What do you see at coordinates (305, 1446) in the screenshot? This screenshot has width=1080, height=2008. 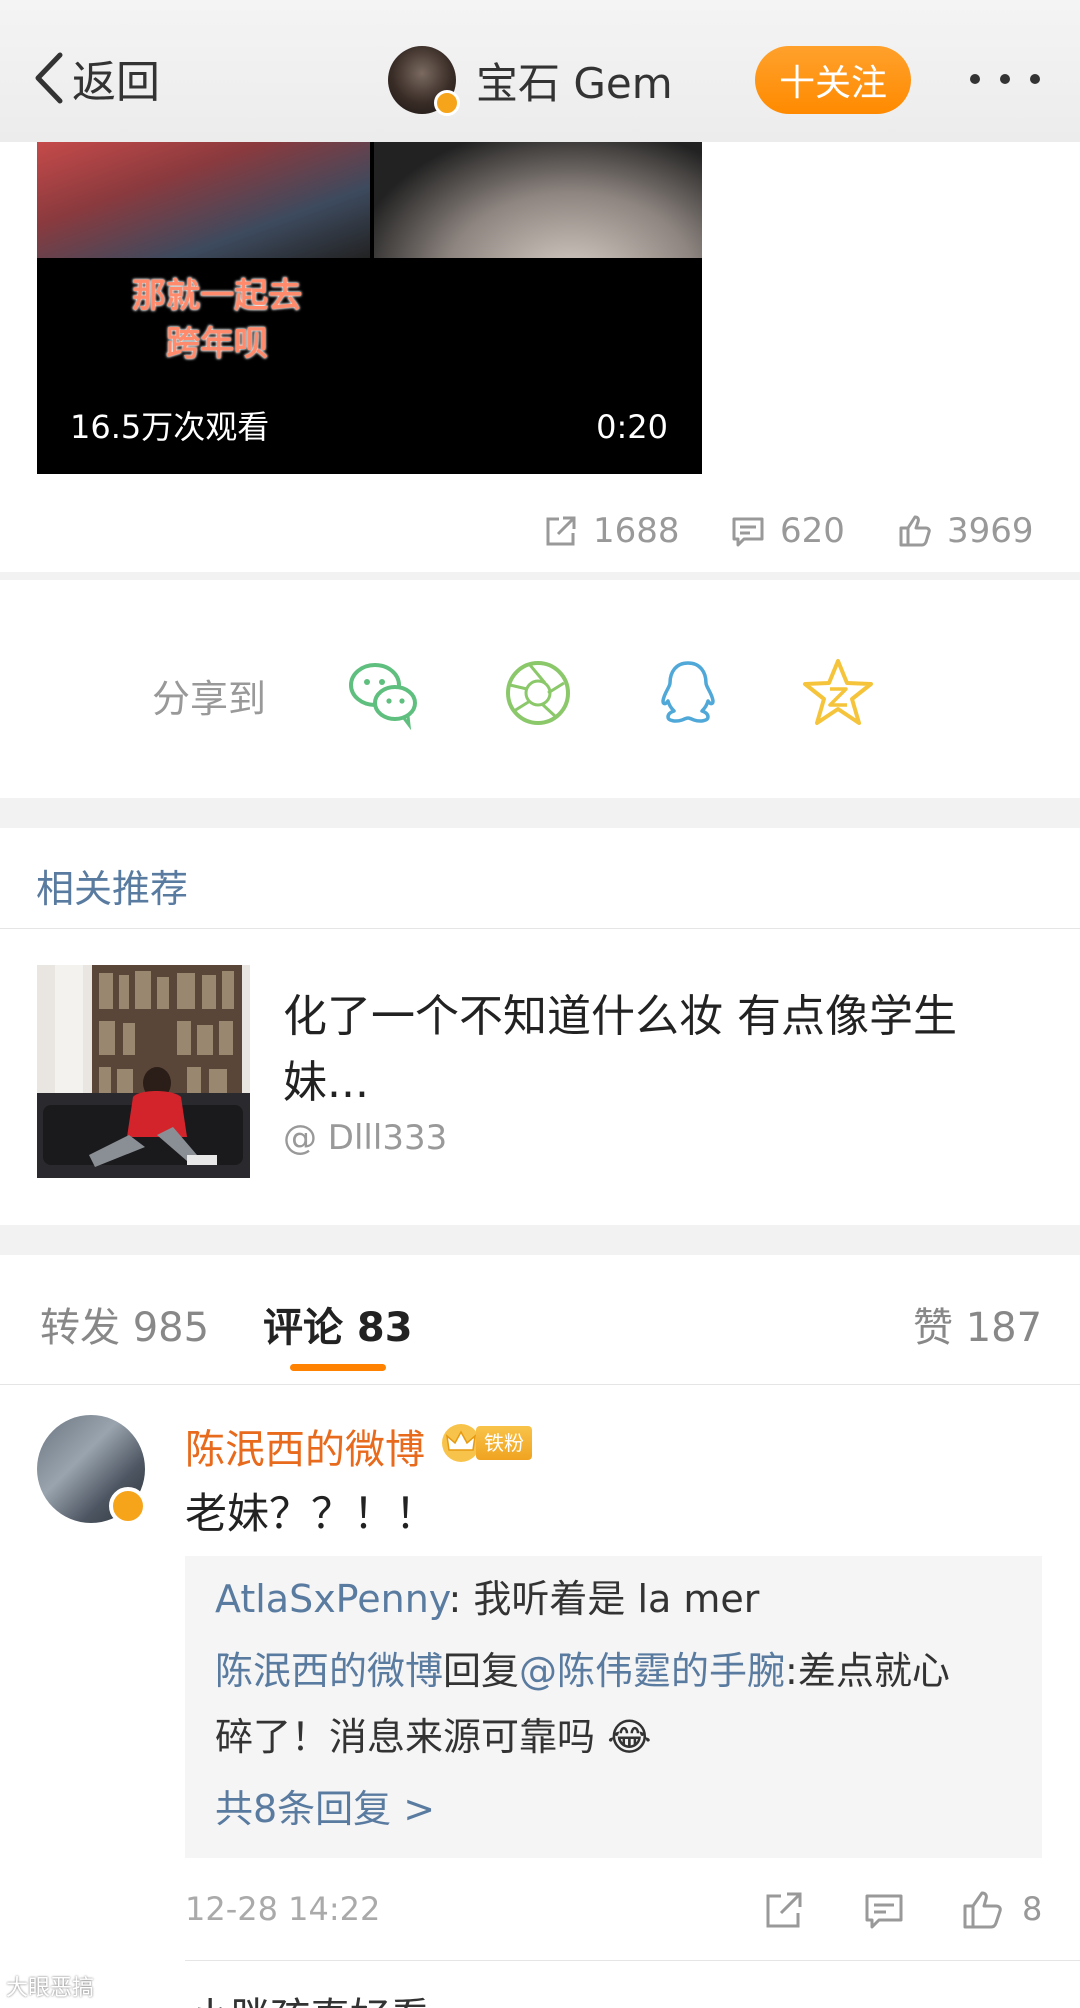 I see `commenter-name: 陈泯西的微博` at bounding box center [305, 1446].